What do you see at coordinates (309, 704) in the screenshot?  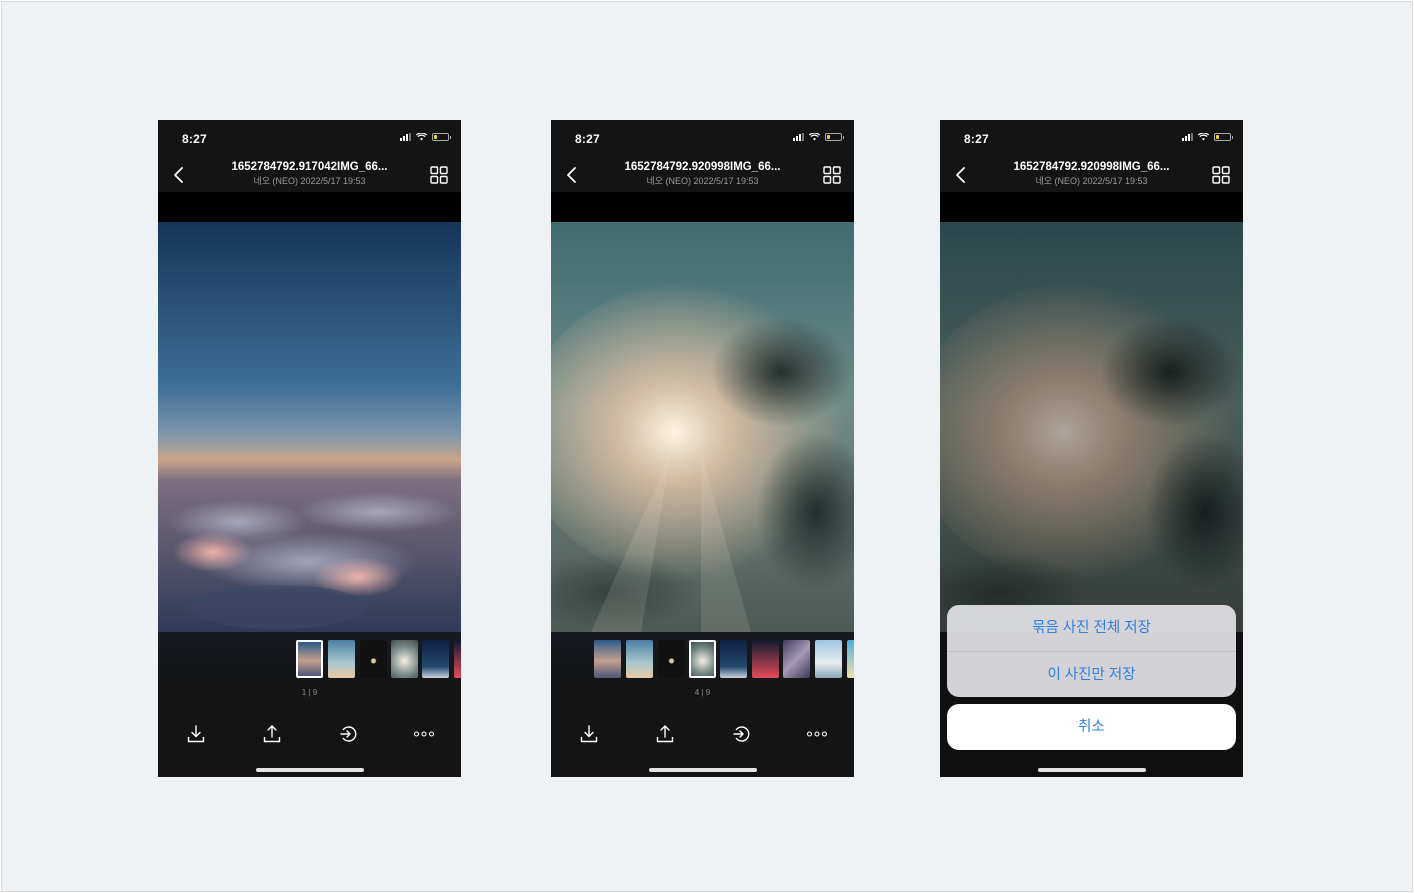 I see `bottom-panel: 1 | 9` at bounding box center [309, 704].